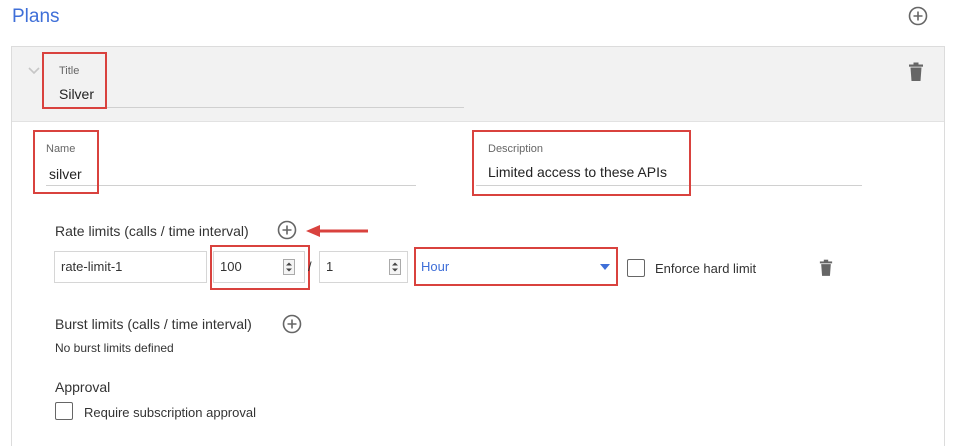  I want to click on interval-unit-highlight, so click(516, 266).